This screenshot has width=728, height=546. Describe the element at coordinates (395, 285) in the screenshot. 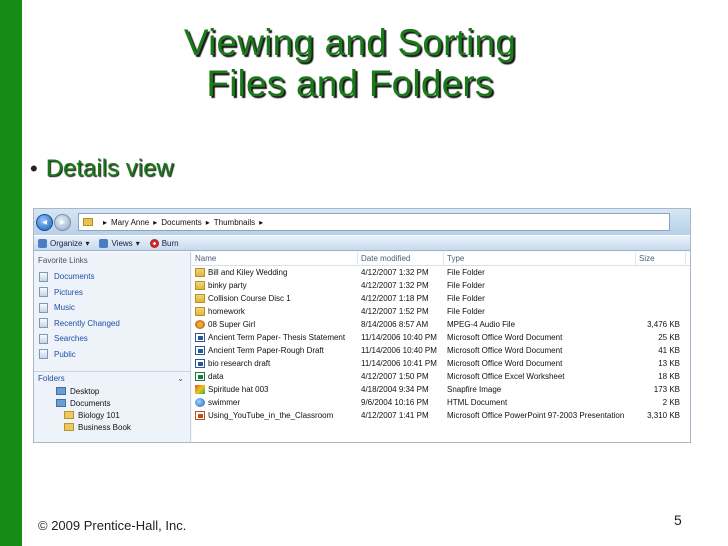

I see `file-date: 4/12/2007 1:32 PM` at that location.